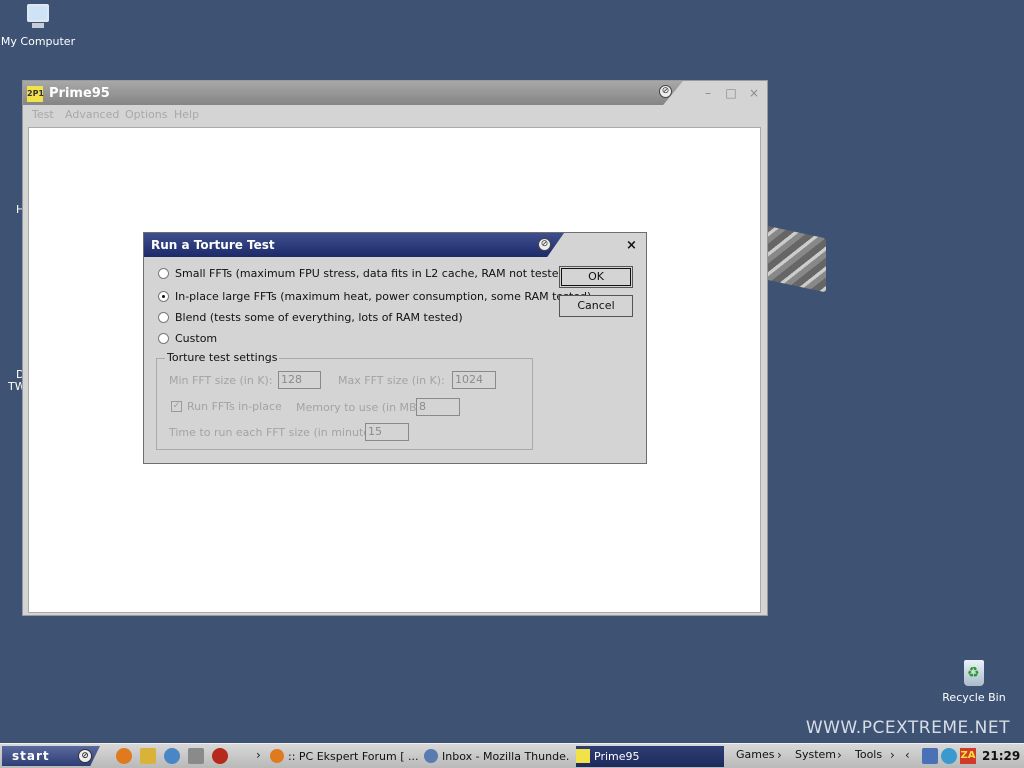 The width and height of the screenshot is (1024, 768). What do you see at coordinates (176, 406) in the screenshot?
I see `run-inplace-checkbox: ✓` at bounding box center [176, 406].